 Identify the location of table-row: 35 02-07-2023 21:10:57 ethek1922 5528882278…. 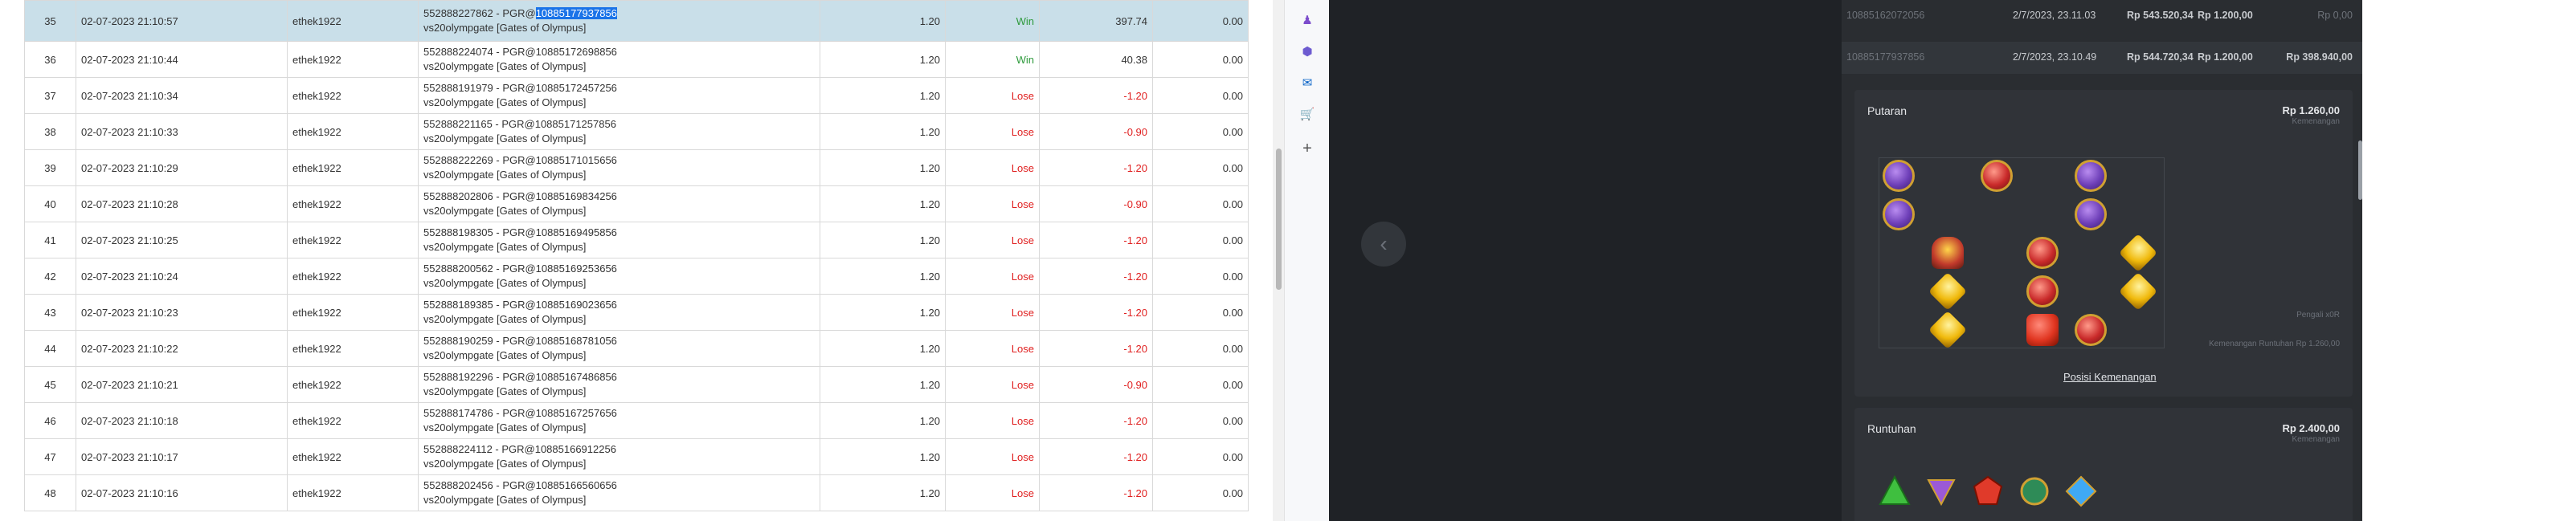
(636, 21).